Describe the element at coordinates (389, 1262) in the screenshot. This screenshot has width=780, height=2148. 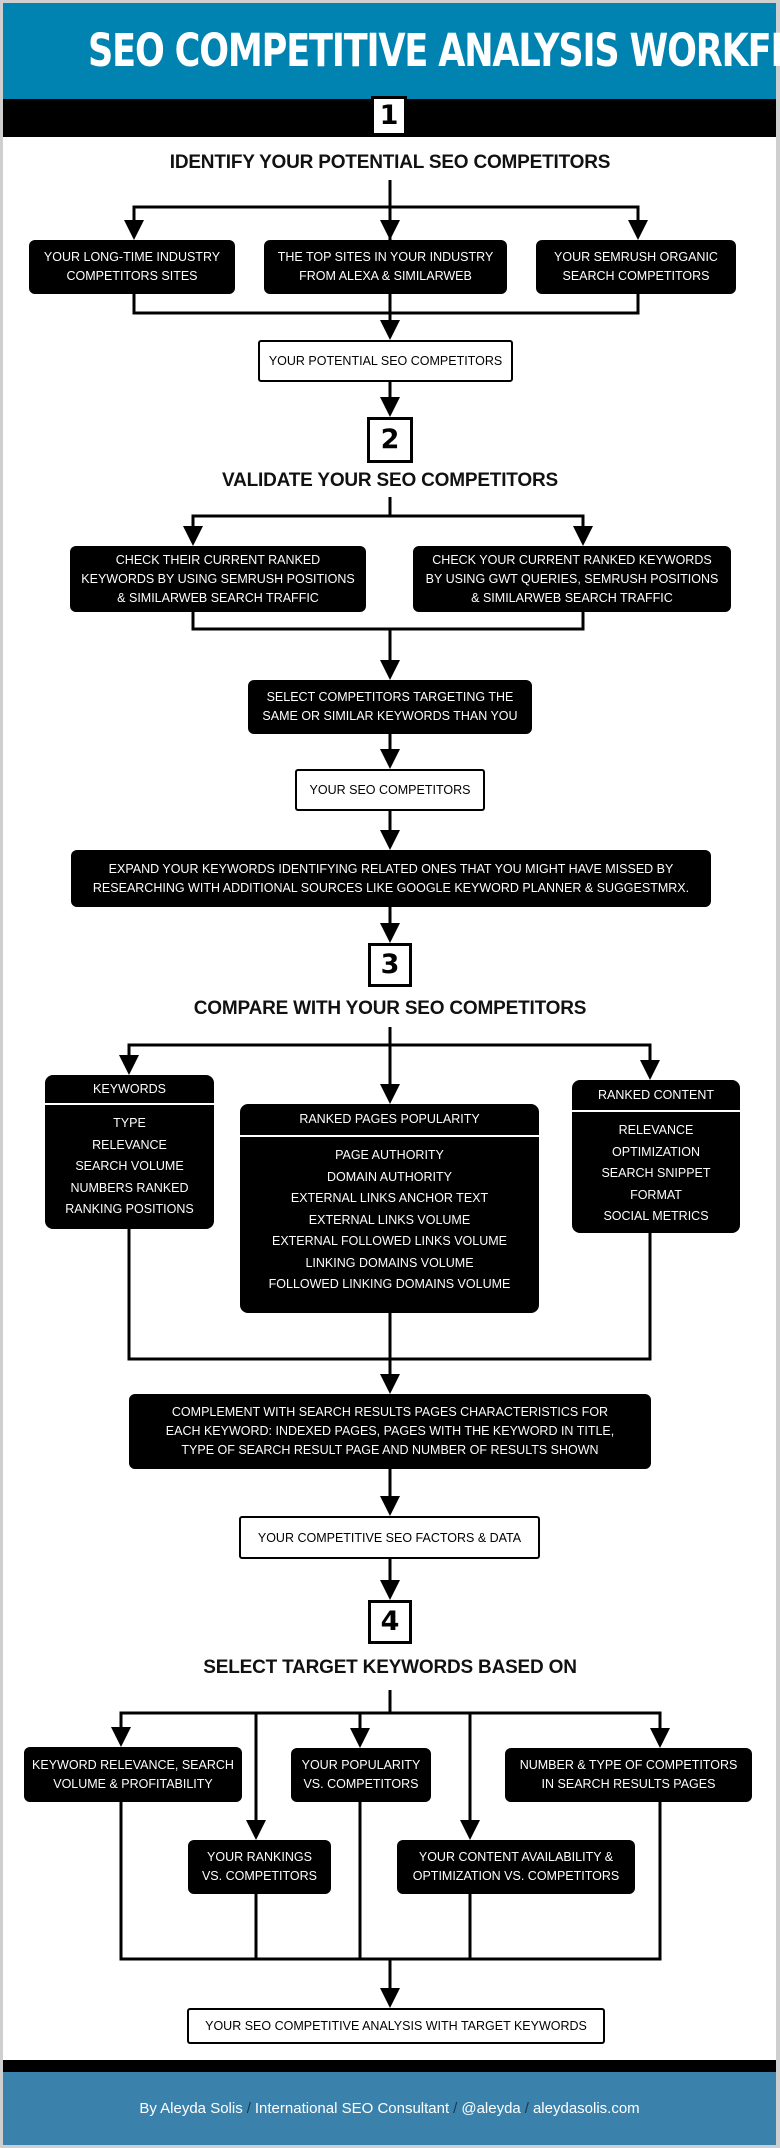
I see `card-item: LINKING DOMAINS VOLUME` at that location.